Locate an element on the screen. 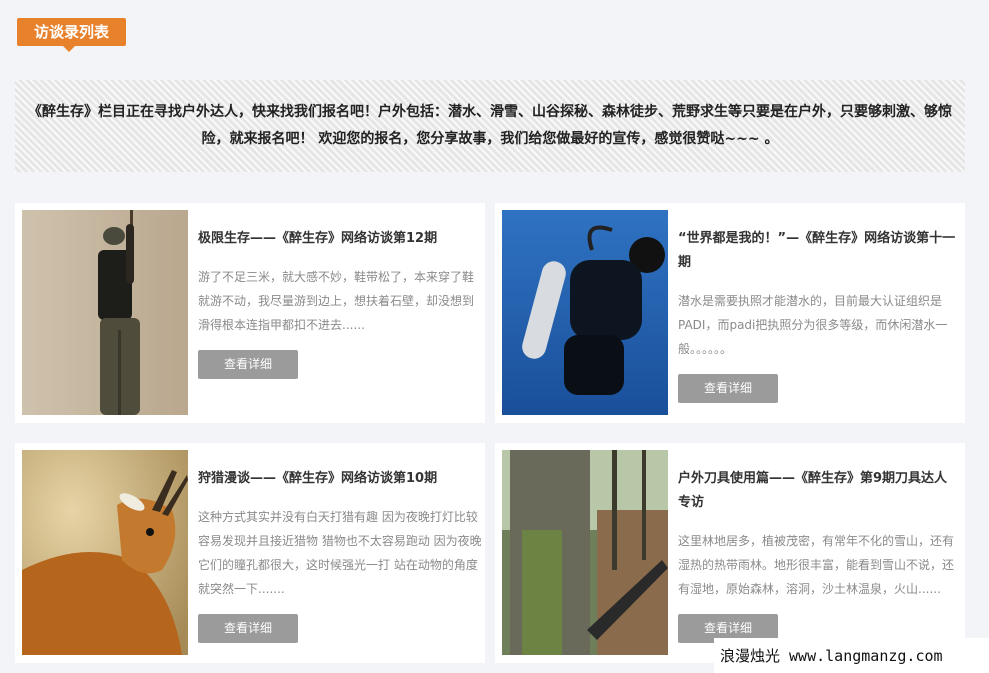 The height and width of the screenshot is (673, 989). card-title: “世界都是我的！”—《醉生存》网络访谈第十一期 is located at coordinates (817, 251).